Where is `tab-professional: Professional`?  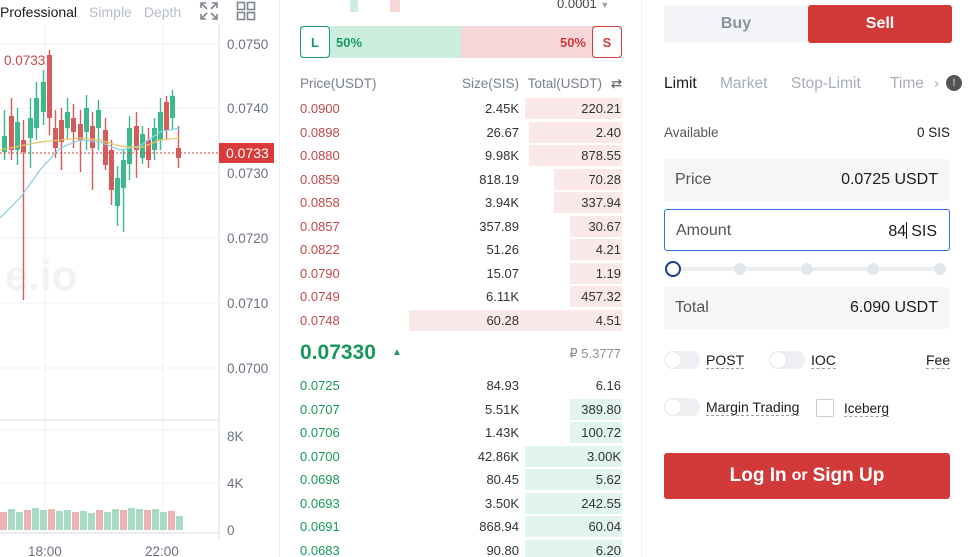
tab-professional: Professional is located at coordinates (38, 12).